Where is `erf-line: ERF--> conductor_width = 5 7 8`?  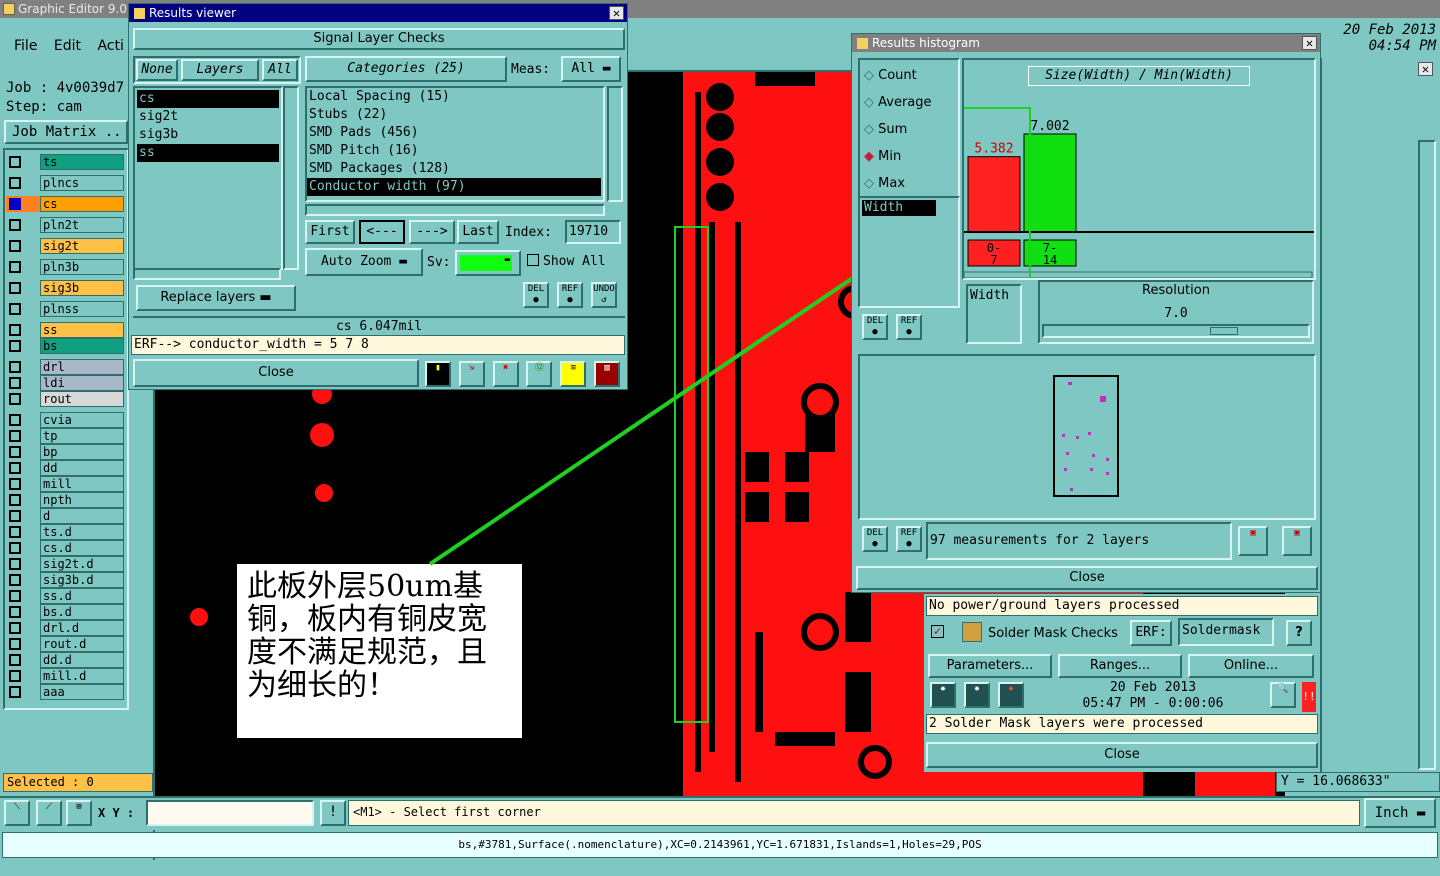 erf-line: ERF--> conductor_width = 5 7 8 is located at coordinates (378, 345).